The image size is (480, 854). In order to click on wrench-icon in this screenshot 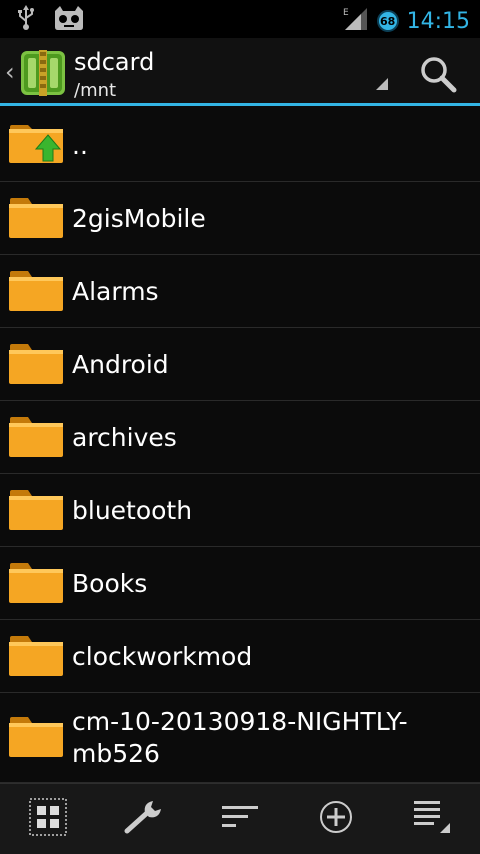, I will do `click(144, 819)`.